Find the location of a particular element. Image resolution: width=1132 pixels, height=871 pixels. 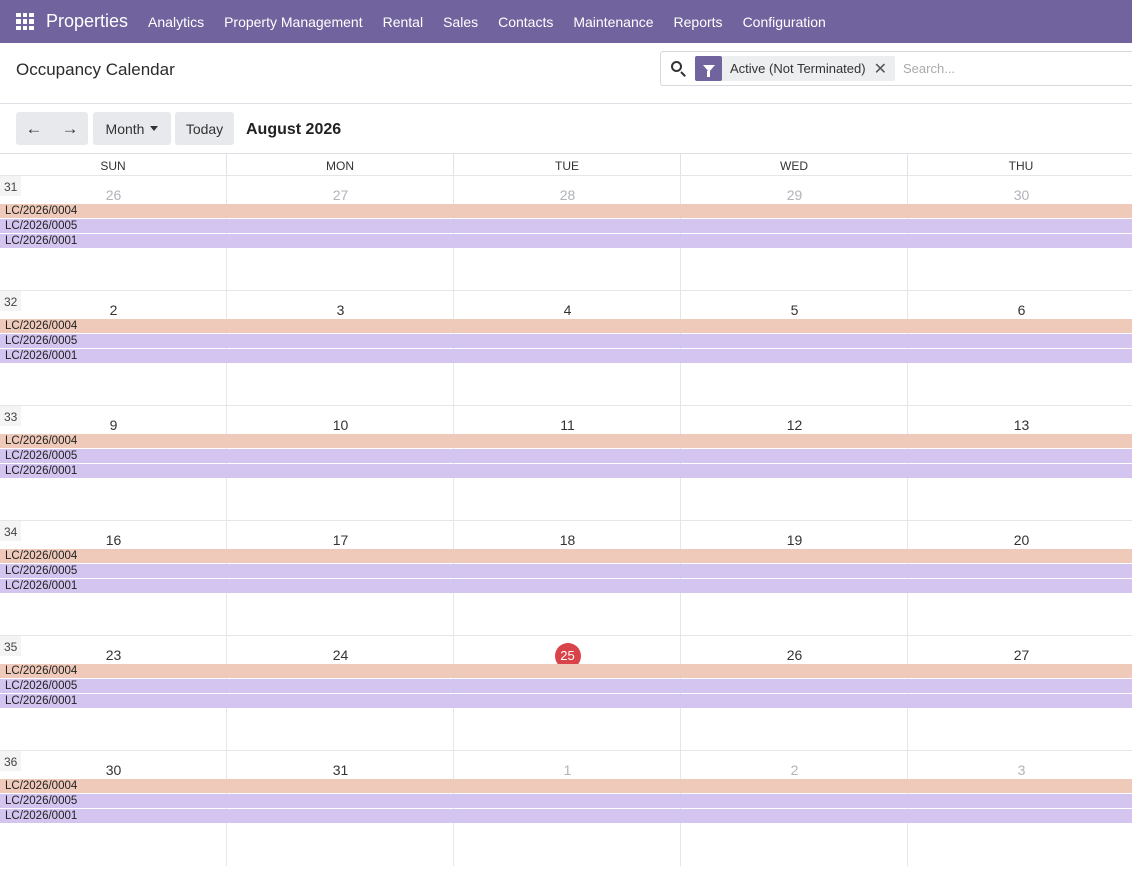

day-number: 29 is located at coordinates (794, 195).